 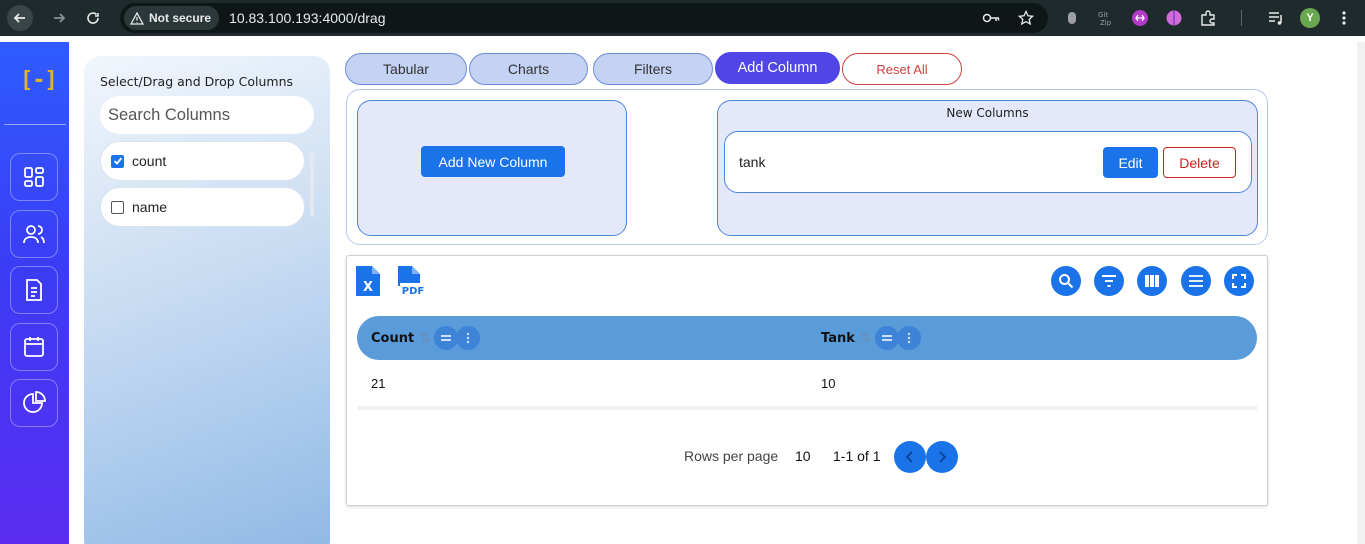 What do you see at coordinates (987, 113) in the screenshot?
I see `new-columns-title: New Columns` at bounding box center [987, 113].